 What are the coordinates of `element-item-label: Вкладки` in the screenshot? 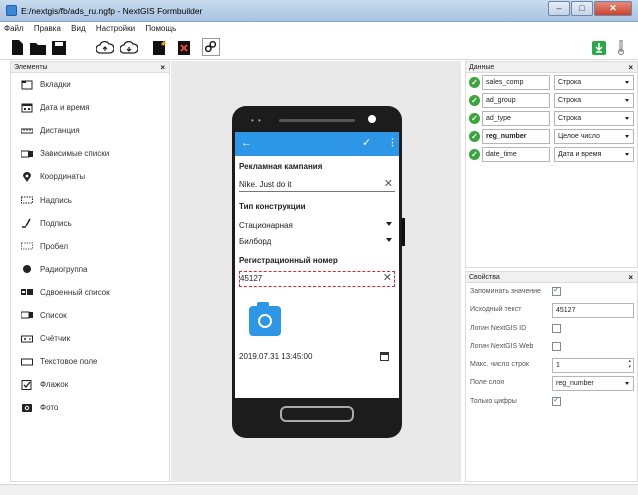 It's located at (55, 85).